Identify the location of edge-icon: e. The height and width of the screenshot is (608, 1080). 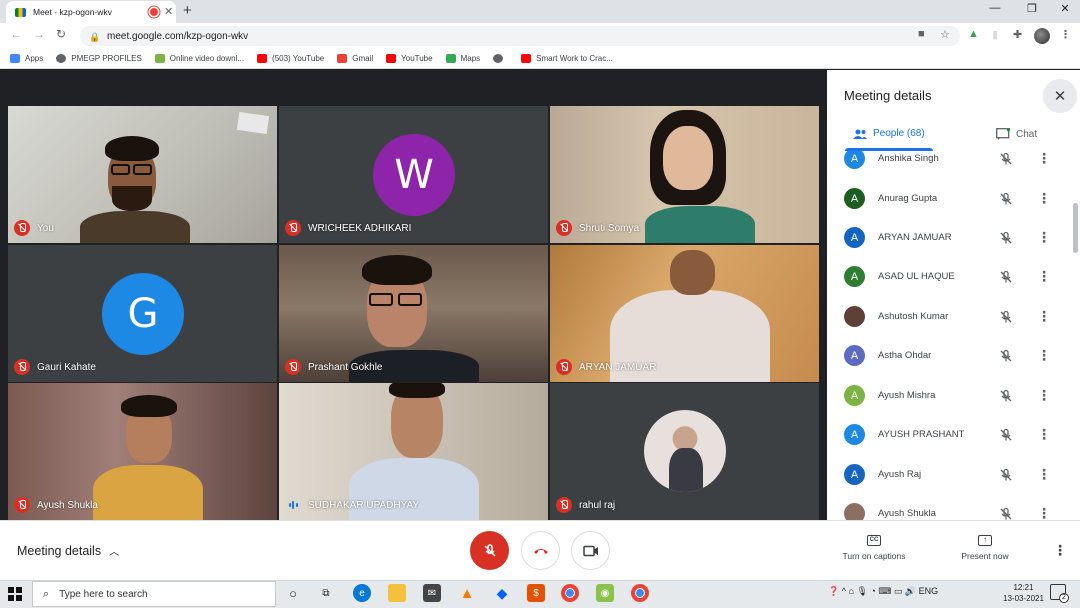
(362, 593).